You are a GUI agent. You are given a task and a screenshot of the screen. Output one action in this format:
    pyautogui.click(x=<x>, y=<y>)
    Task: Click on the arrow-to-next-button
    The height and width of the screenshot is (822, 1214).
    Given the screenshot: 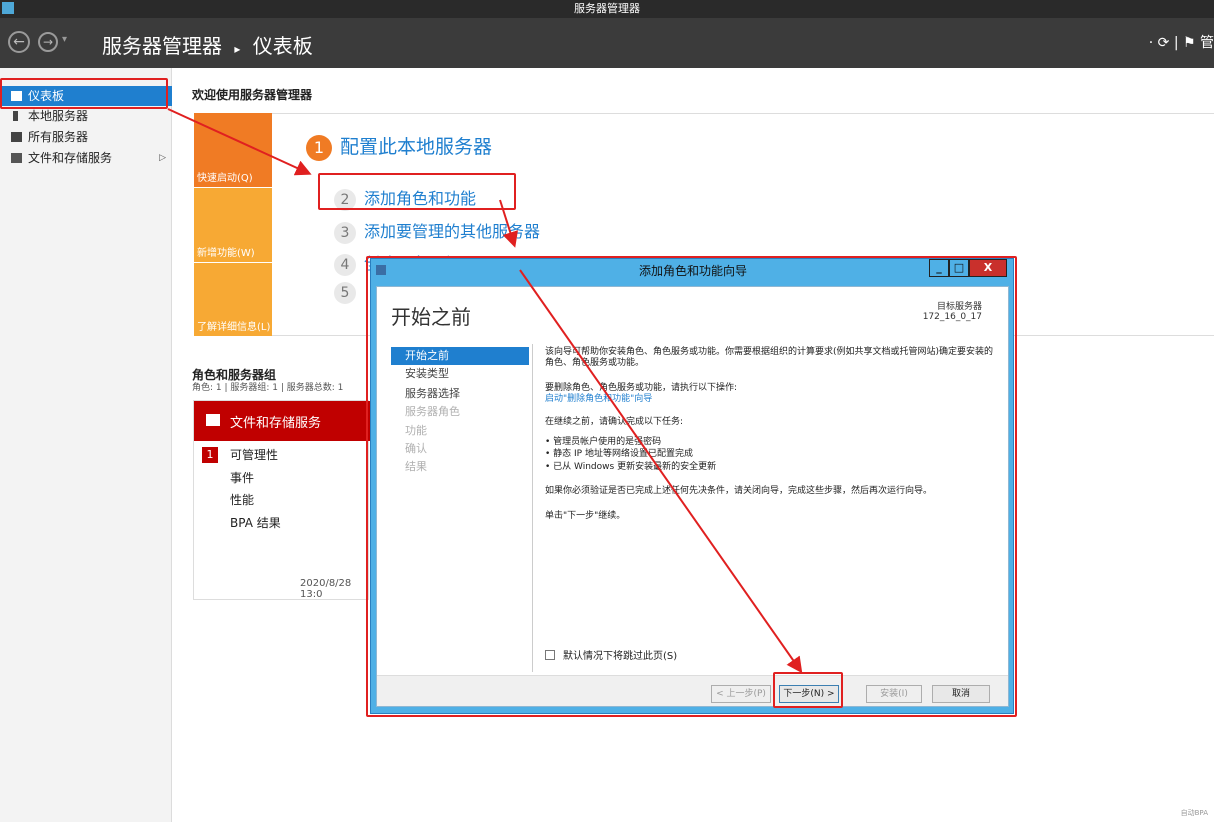 What is the action you would take?
    pyautogui.click(x=661, y=471)
    